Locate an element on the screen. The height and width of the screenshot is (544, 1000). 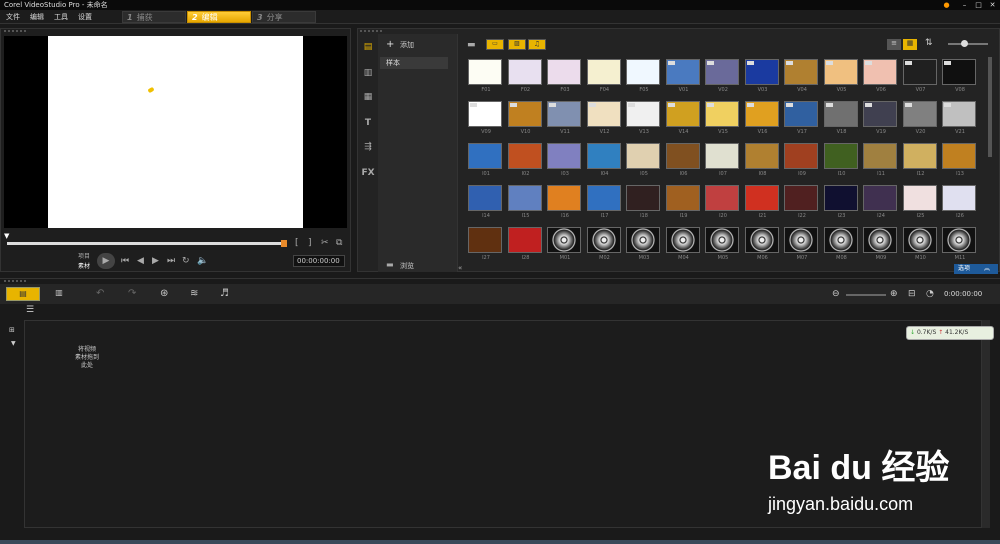
media-thumbnail: I24 is located at coordinates (880, 202).